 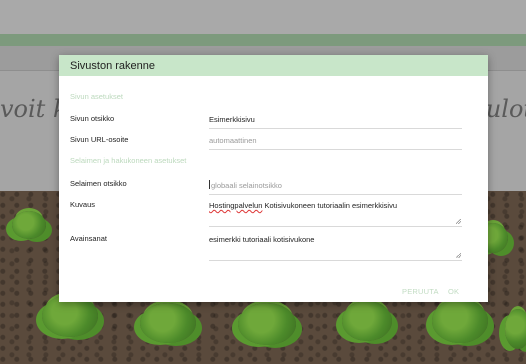 I want to click on section-heading-browser-settings: Selaimen ja hakukoneen asetukset, so click(x=128, y=160).